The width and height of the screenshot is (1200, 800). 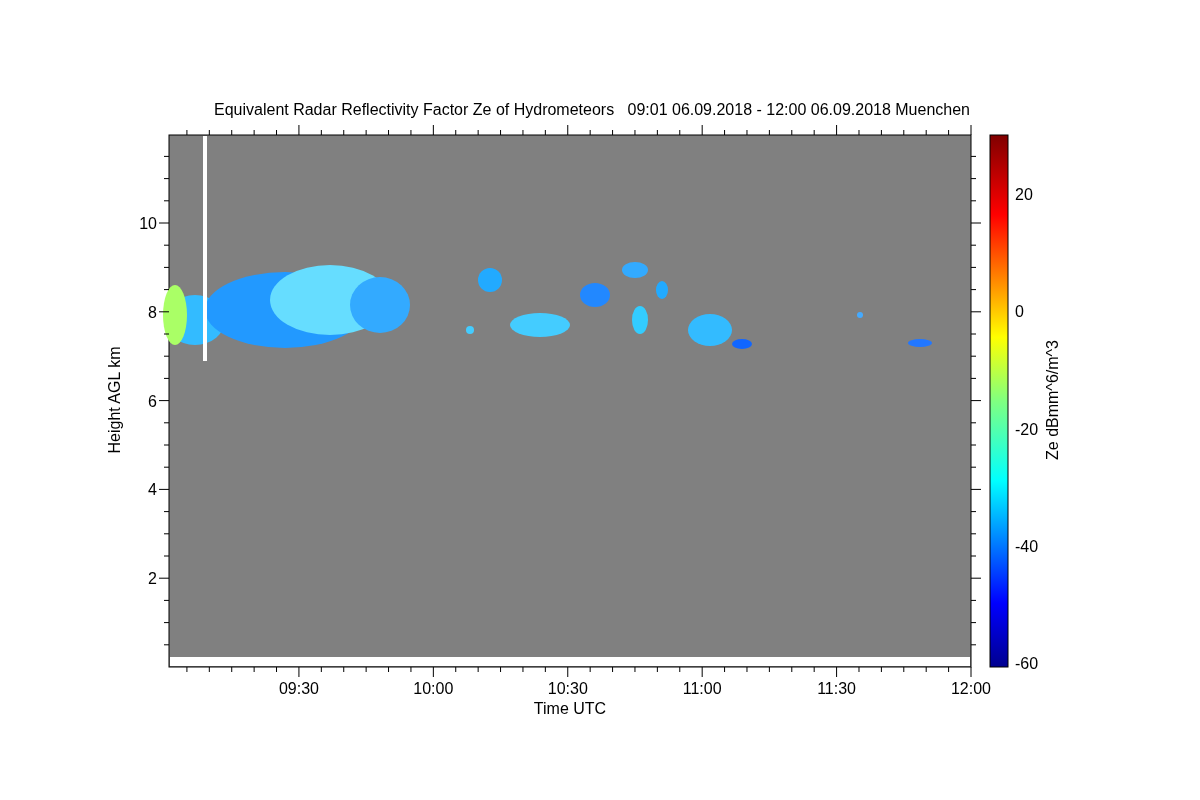 What do you see at coordinates (152, 490) in the screenshot?
I see `y-tick-label: 4` at bounding box center [152, 490].